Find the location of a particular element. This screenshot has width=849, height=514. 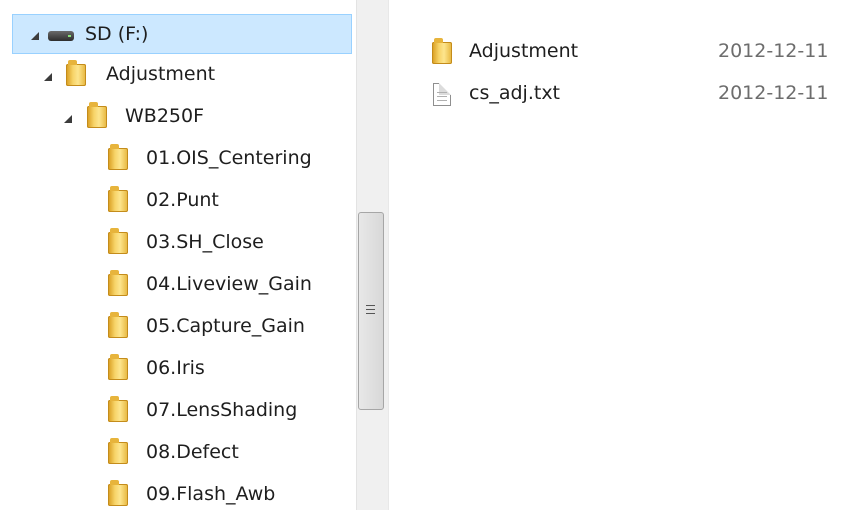

file-list-item-cs-adj-txt: cs_adj.txt 2012-12-11 is located at coordinates (638, 95).